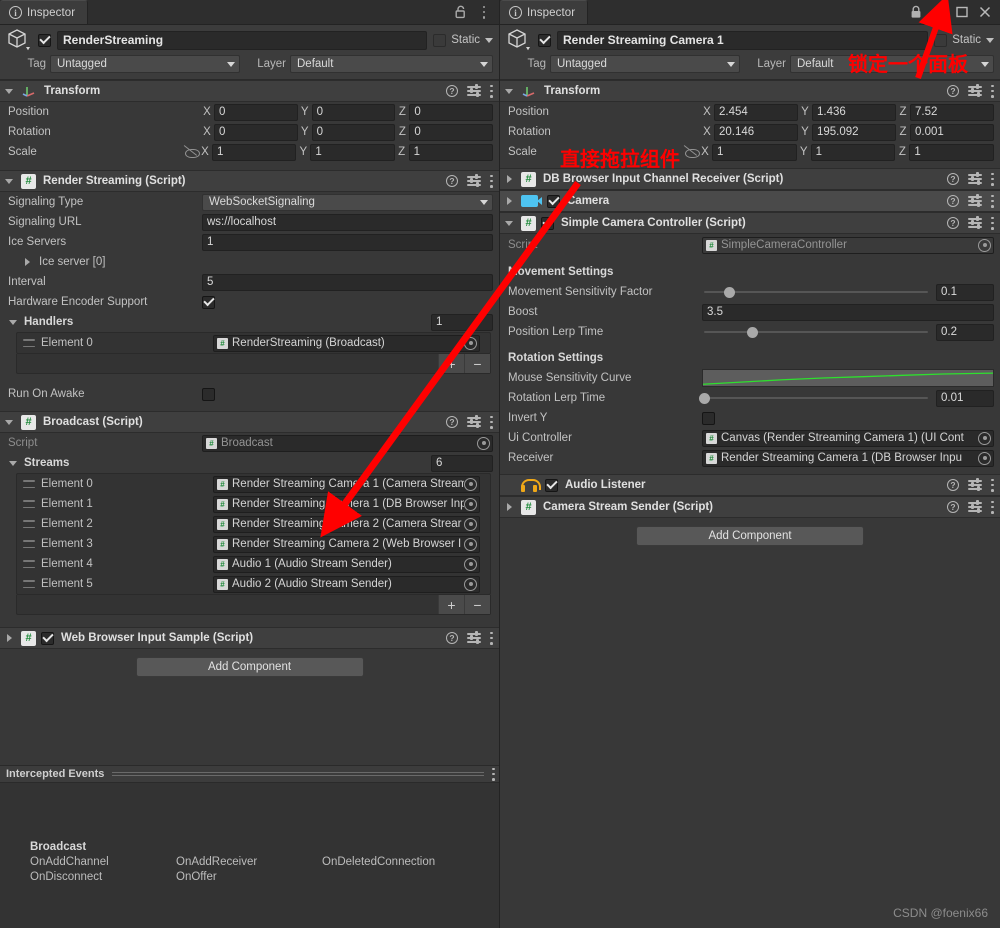 Image resolution: width=1000 pixels, height=928 pixels. What do you see at coordinates (854, 132) in the screenshot?
I see `rotation-y-input: 195.092` at bounding box center [854, 132].